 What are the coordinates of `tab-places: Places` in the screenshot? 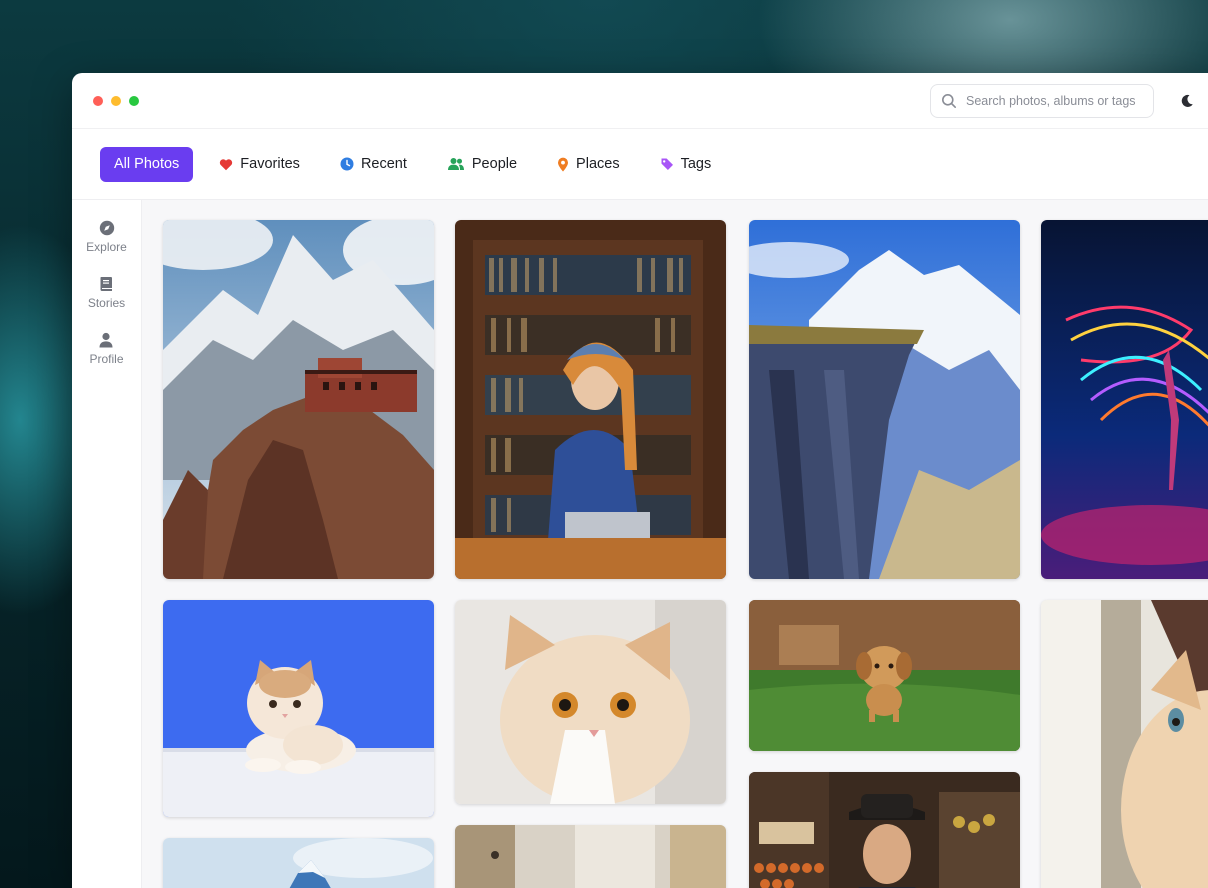 It's located at (588, 164).